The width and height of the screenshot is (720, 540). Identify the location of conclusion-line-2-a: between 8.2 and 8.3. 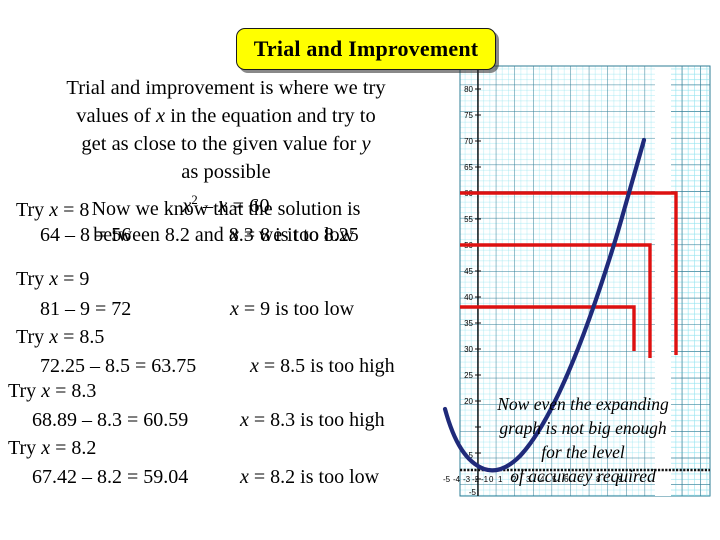
(176, 235).